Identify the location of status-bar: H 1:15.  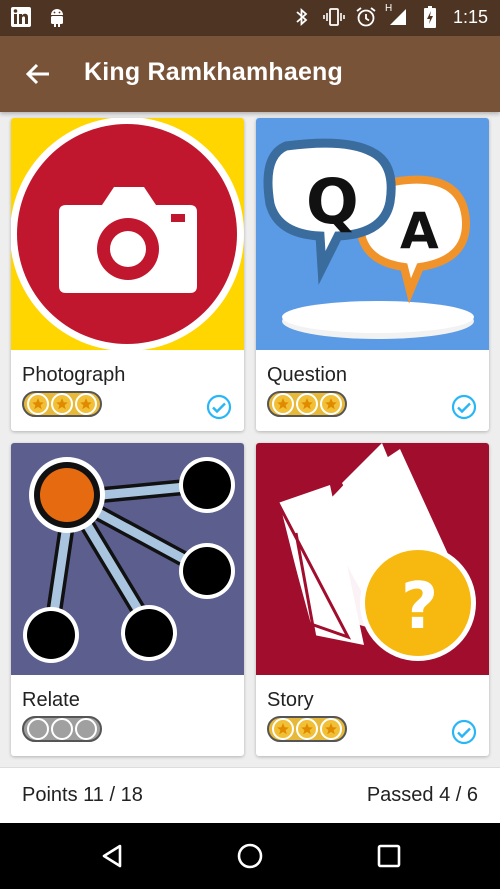
(250, 18).